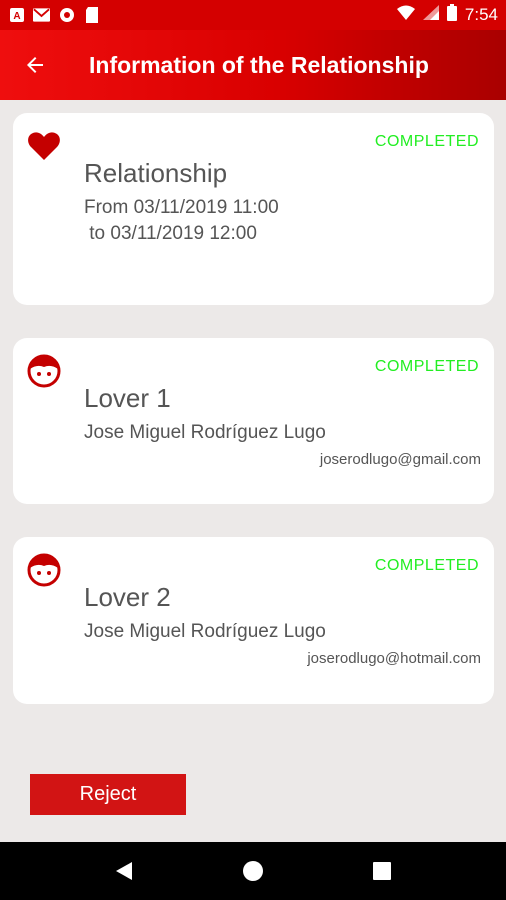  What do you see at coordinates (405, 15) in the screenshot?
I see `wifi-icon` at bounding box center [405, 15].